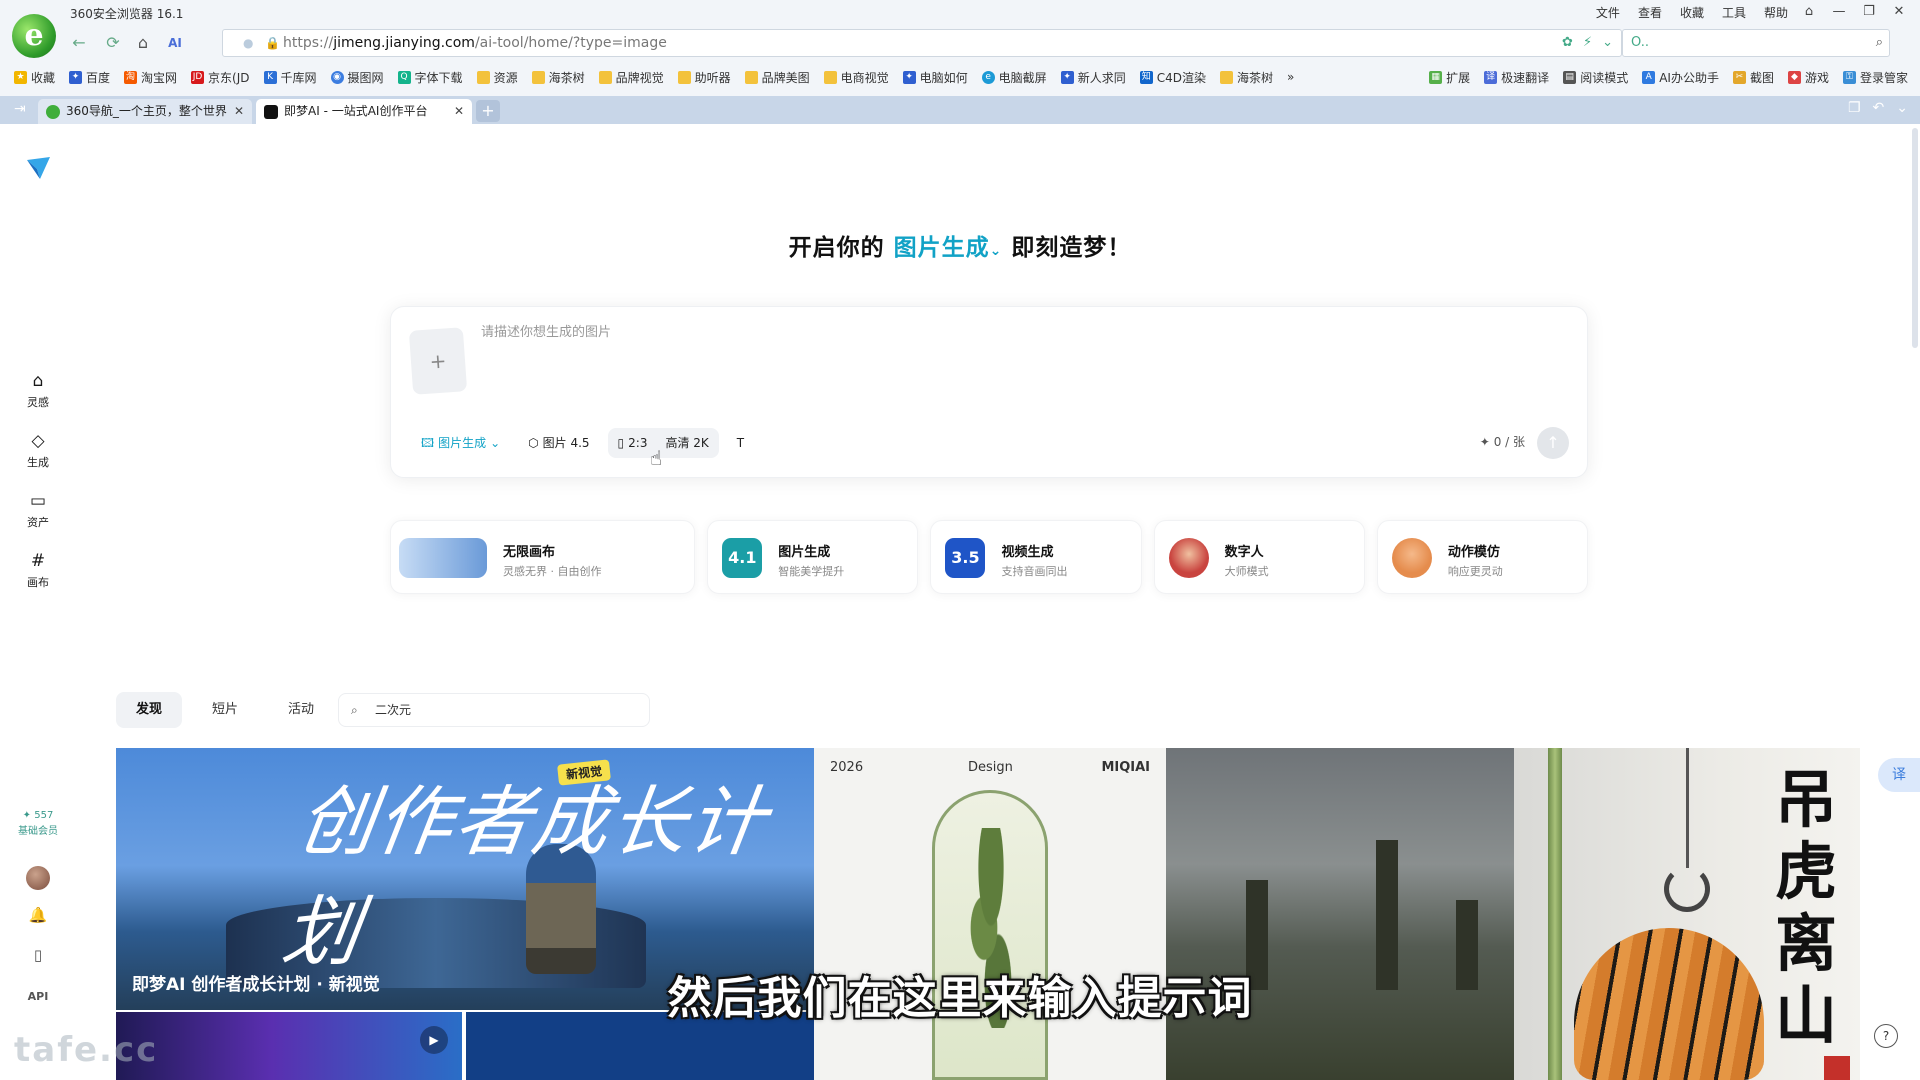  Describe the element at coordinates (175, 43) in the screenshot. I see `ai-icon: AI` at that location.